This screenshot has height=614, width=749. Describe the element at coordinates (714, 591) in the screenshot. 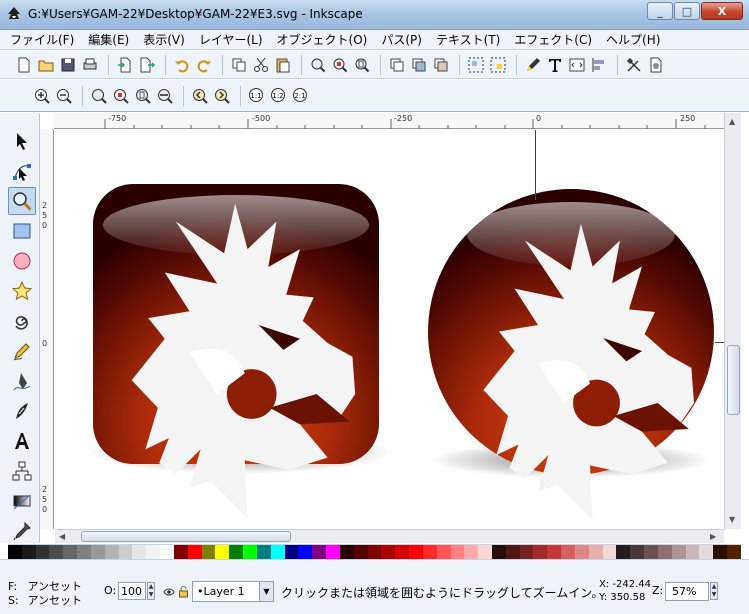

I see `zoom-spinner: ▲ ▼` at that location.